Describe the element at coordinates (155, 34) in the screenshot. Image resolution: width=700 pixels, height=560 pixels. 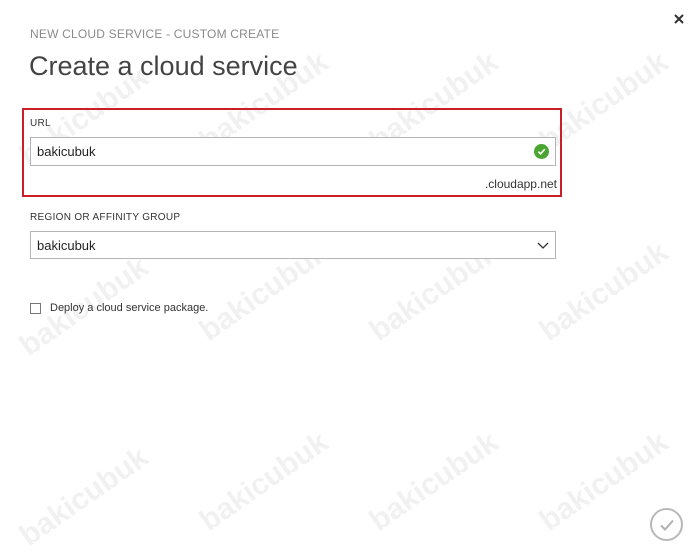
I see `breadcrumb: NEW CLOUD SERVICE - CUSTOM CREATE` at that location.